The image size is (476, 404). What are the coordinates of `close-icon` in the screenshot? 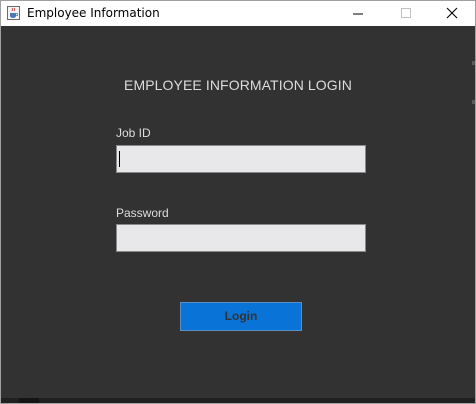 It's located at (452, 13).